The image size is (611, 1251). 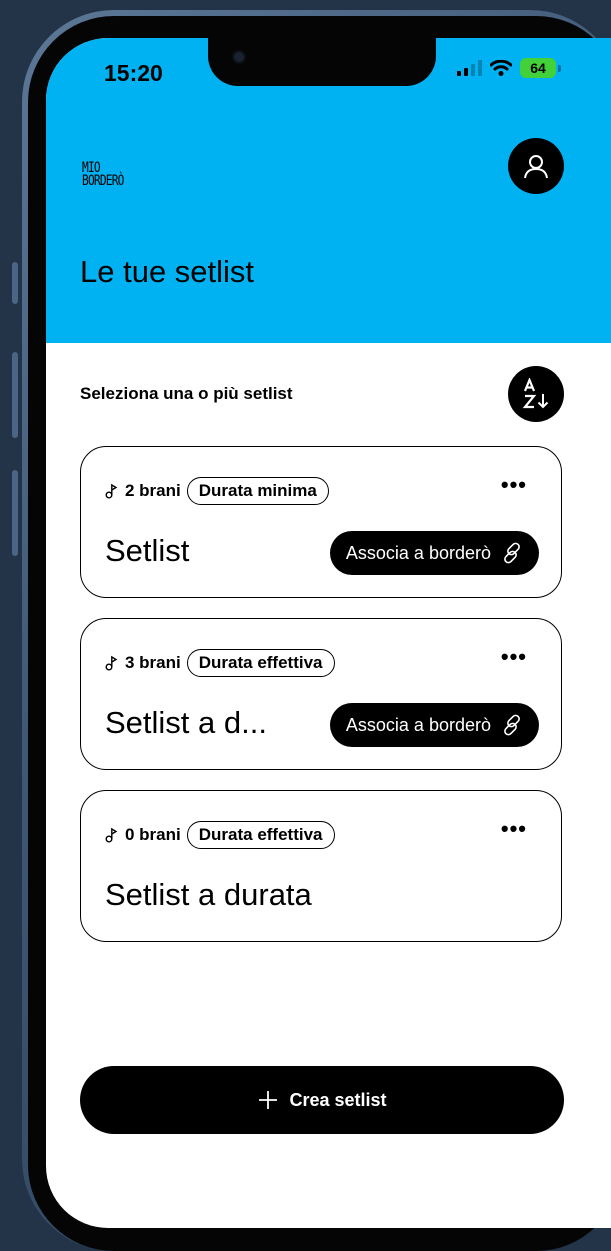 What do you see at coordinates (208, 894) in the screenshot?
I see `setlist-name: Setlist a durata` at bounding box center [208, 894].